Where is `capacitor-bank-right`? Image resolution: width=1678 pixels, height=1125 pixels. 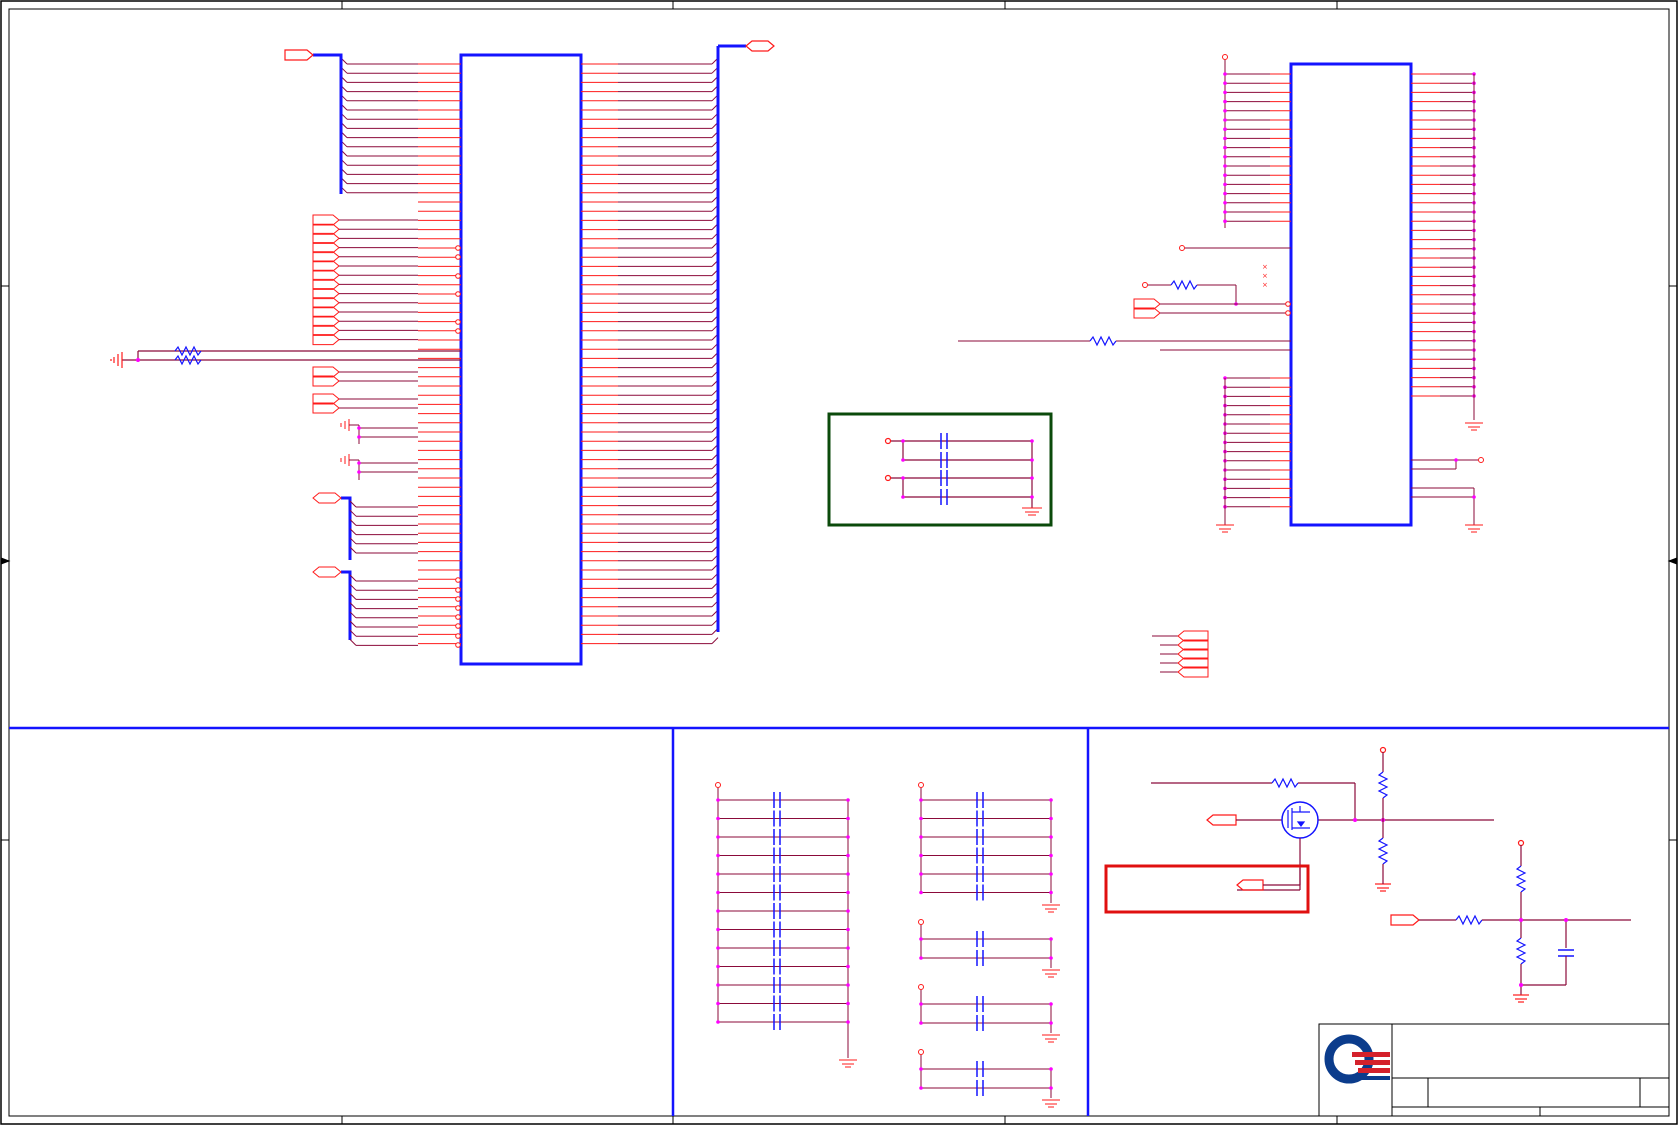
capacitor-bank-right is located at coordinates (989, 945).